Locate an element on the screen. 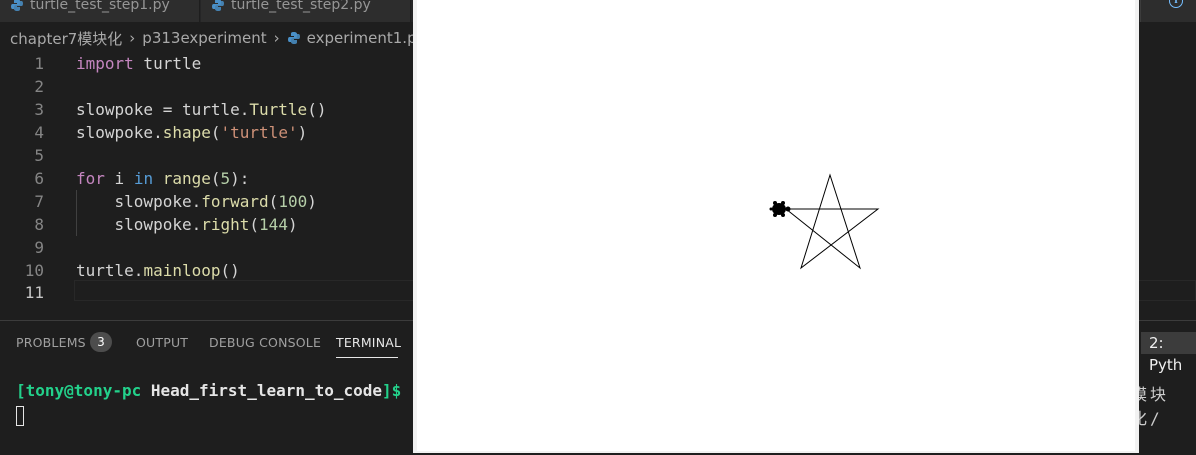 The height and width of the screenshot is (455, 1196). line-number: 5 is located at coordinates (39, 155).